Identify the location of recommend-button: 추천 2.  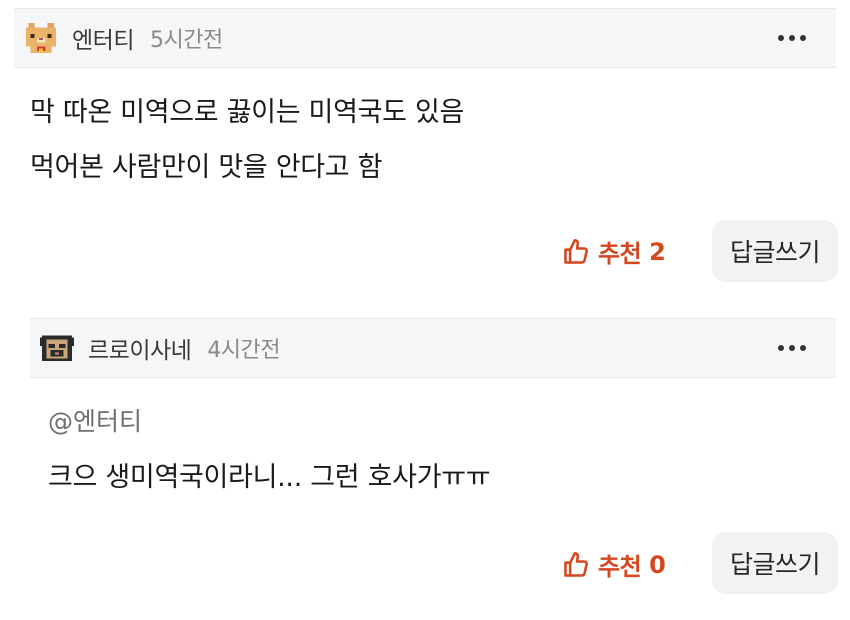
(614, 251).